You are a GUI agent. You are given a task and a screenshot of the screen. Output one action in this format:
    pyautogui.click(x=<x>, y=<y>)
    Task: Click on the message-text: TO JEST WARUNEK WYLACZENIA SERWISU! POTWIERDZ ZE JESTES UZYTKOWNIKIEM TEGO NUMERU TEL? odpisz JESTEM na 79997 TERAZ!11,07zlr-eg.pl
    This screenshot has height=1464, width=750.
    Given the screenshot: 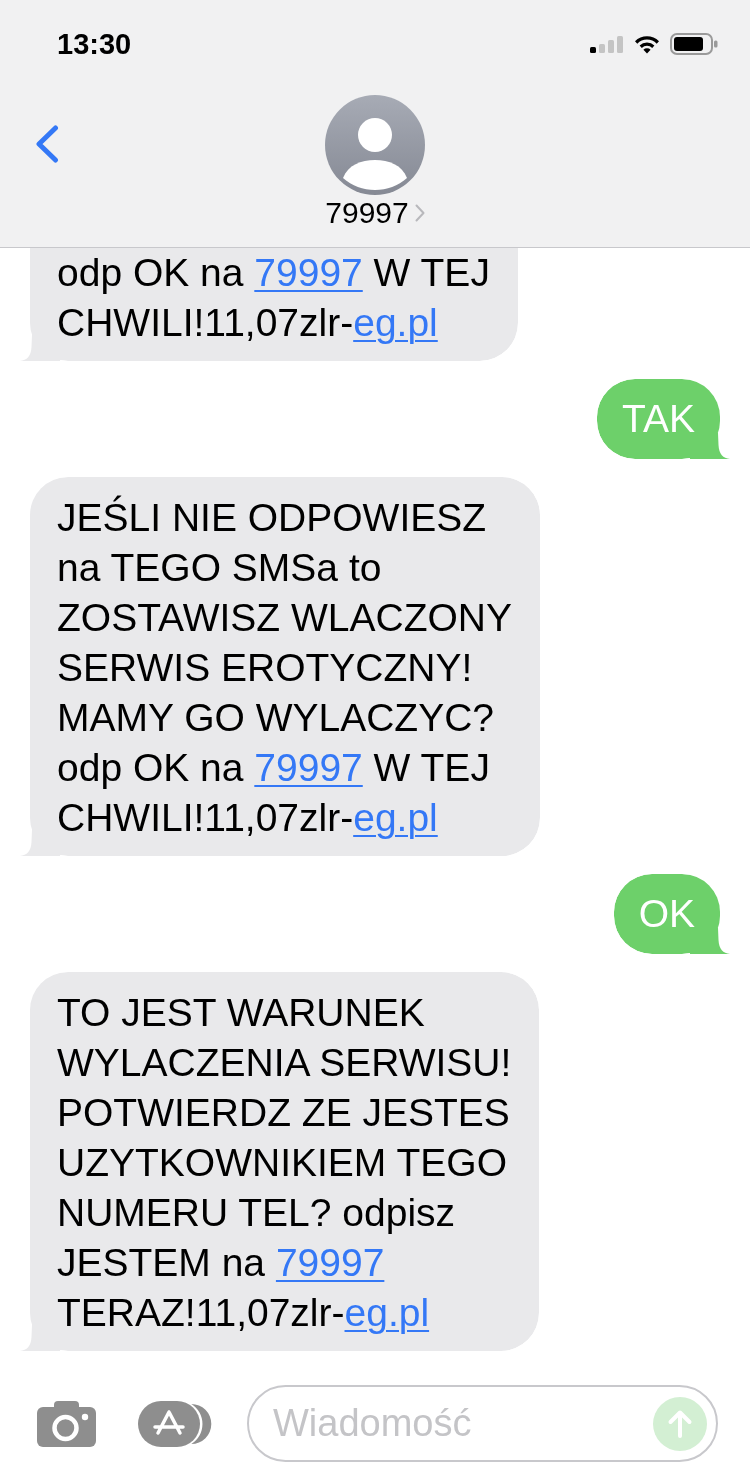 What is the action you would take?
    pyautogui.click(x=284, y=1163)
    